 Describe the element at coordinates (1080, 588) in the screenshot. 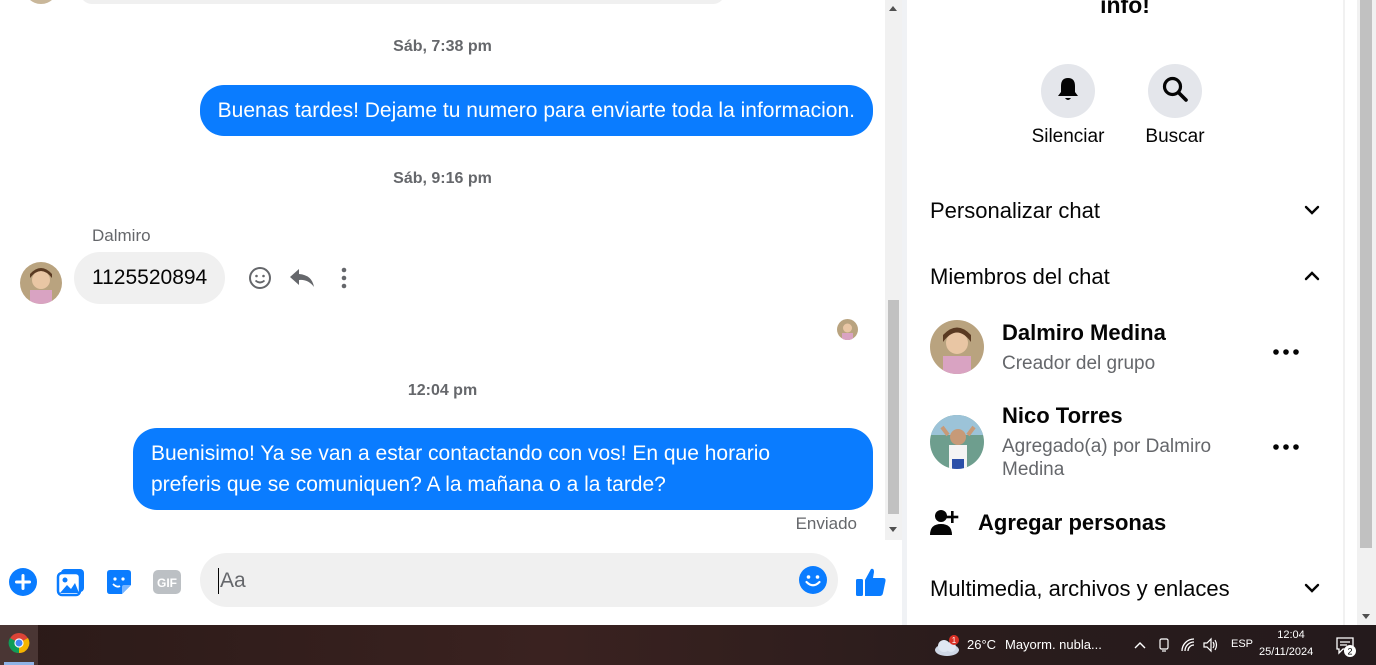

I see `section-label: Multimedia, archivos y enlaces` at that location.